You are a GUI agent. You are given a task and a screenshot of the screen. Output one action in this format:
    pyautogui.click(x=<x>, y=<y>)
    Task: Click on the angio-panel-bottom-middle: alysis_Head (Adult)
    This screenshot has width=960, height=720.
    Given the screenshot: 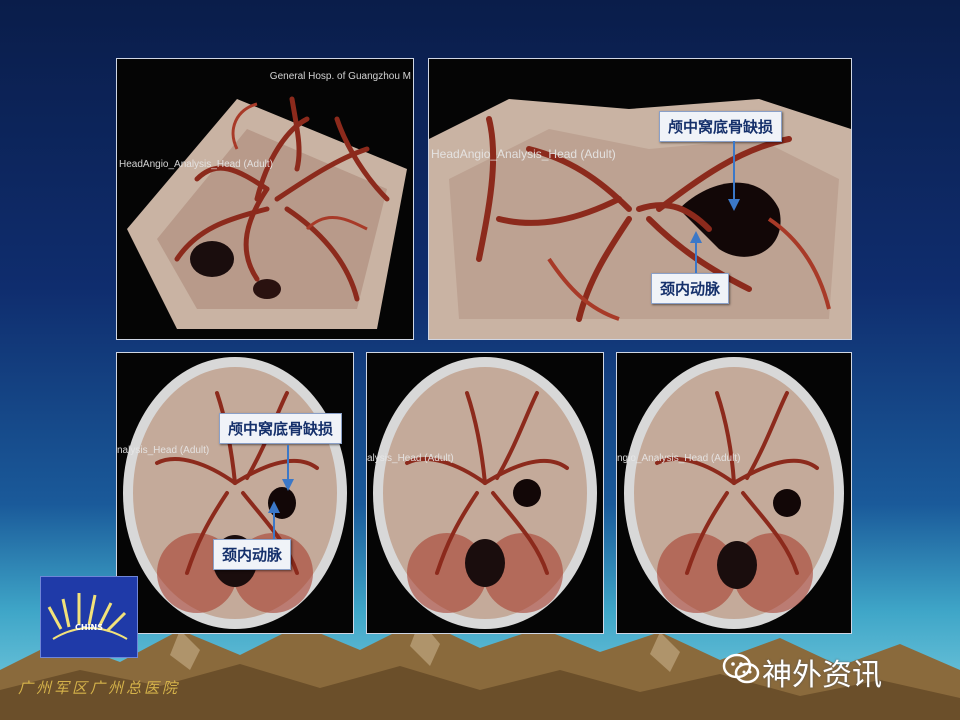 What is the action you would take?
    pyautogui.click(x=485, y=493)
    